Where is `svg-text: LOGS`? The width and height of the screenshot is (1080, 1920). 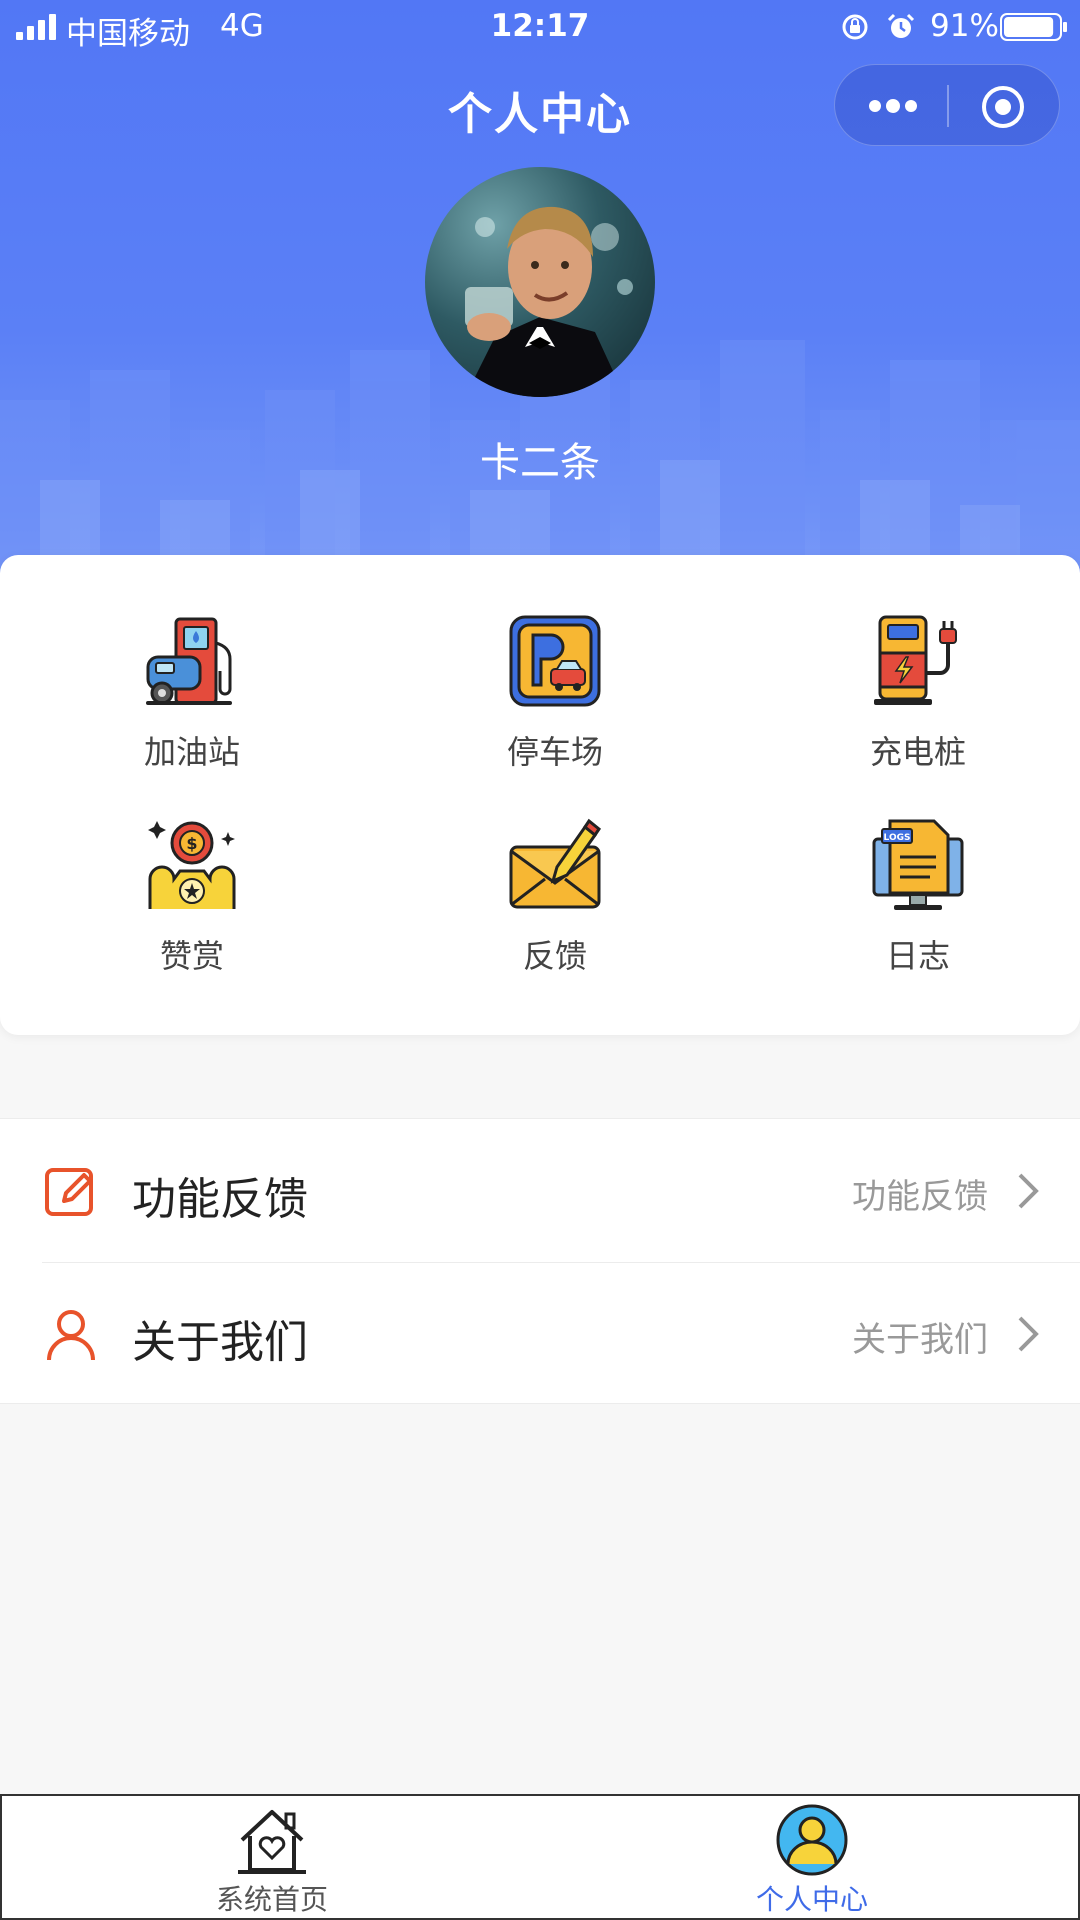
svg-text: LOGS is located at coordinates (897, 838).